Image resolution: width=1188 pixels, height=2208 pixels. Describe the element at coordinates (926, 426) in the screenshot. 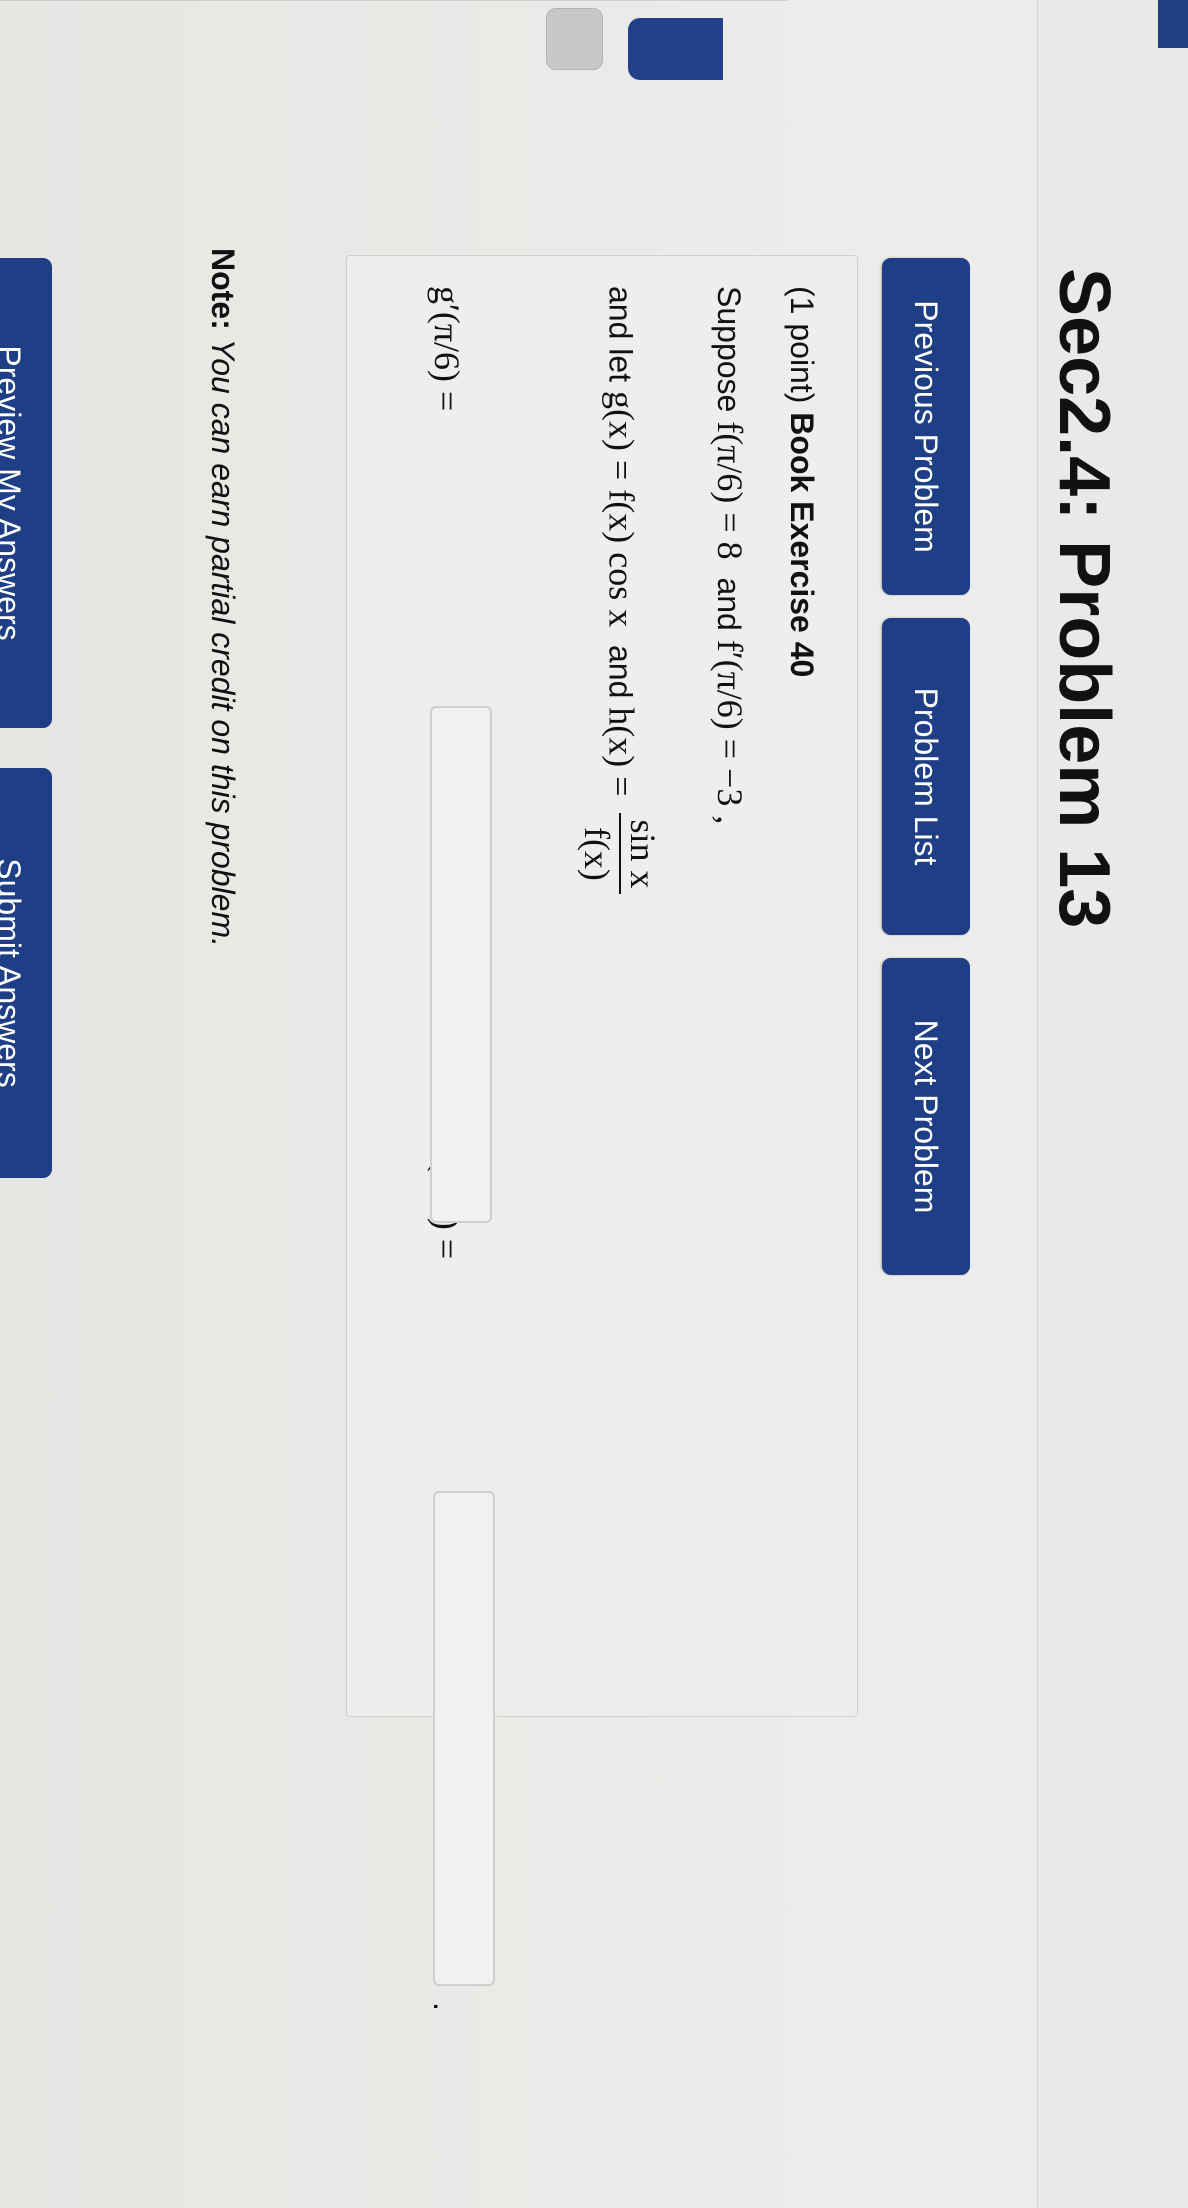

I see `previous-problem-button: Previous Problem` at that location.